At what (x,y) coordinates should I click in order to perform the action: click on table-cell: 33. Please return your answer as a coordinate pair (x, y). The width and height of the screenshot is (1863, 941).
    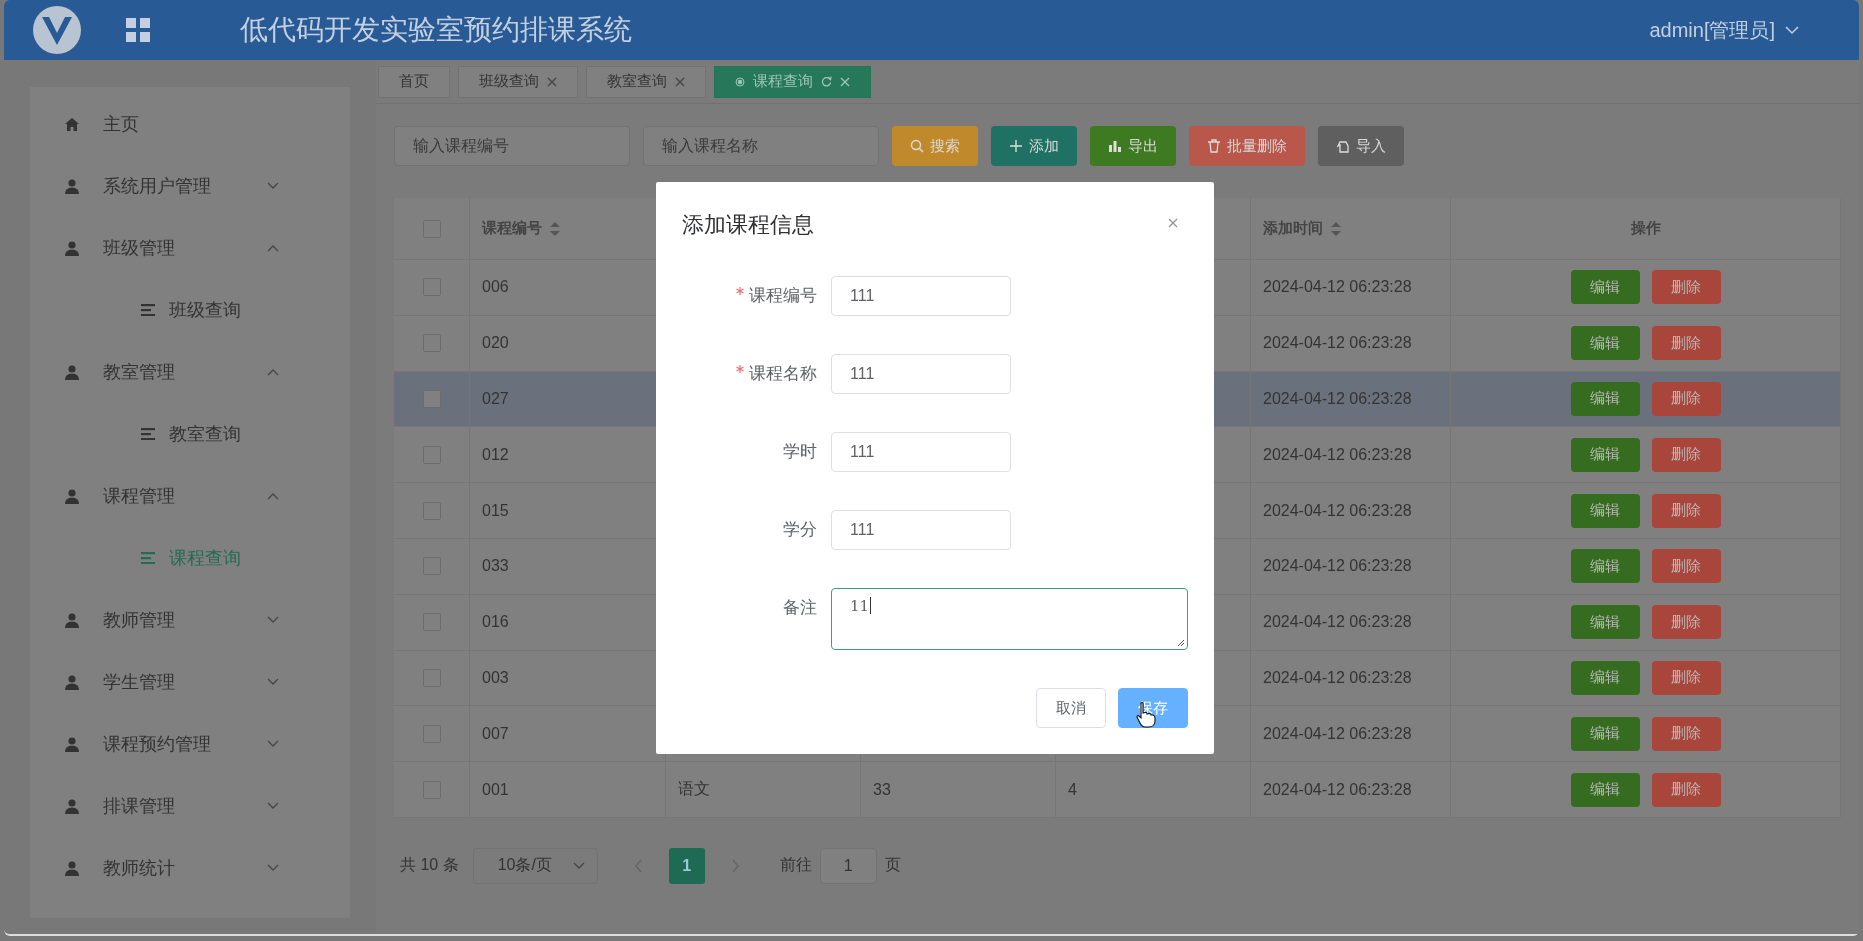
    Looking at the image, I should click on (958, 790).